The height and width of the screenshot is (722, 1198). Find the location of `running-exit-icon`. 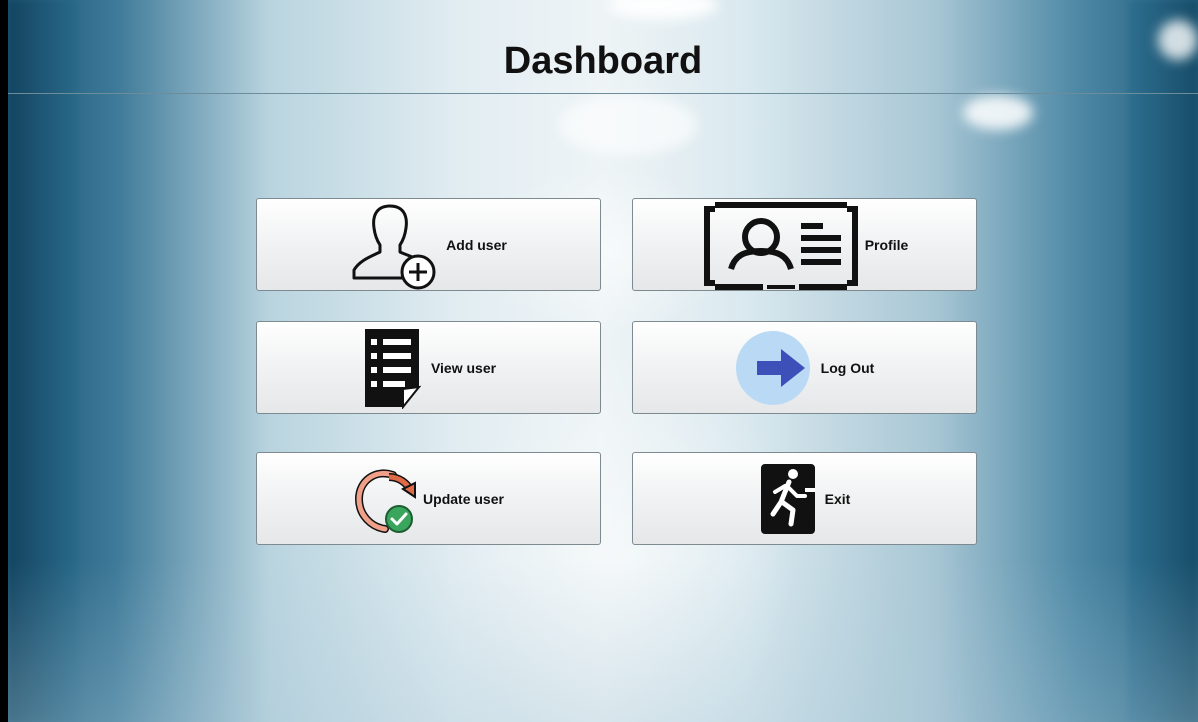

running-exit-icon is located at coordinates (787, 498).